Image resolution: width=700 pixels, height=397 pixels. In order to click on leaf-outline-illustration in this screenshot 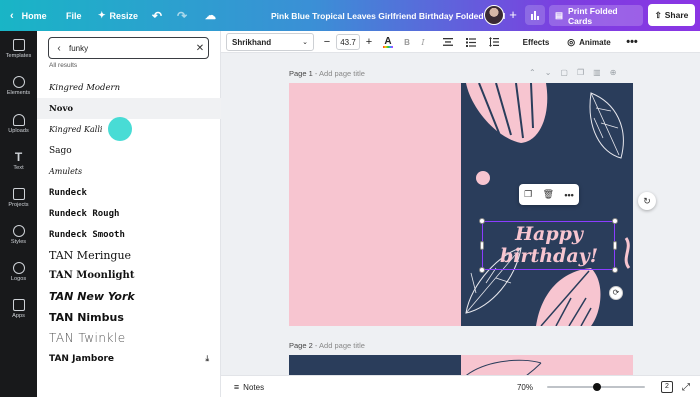, I will do `click(504, 367)`.